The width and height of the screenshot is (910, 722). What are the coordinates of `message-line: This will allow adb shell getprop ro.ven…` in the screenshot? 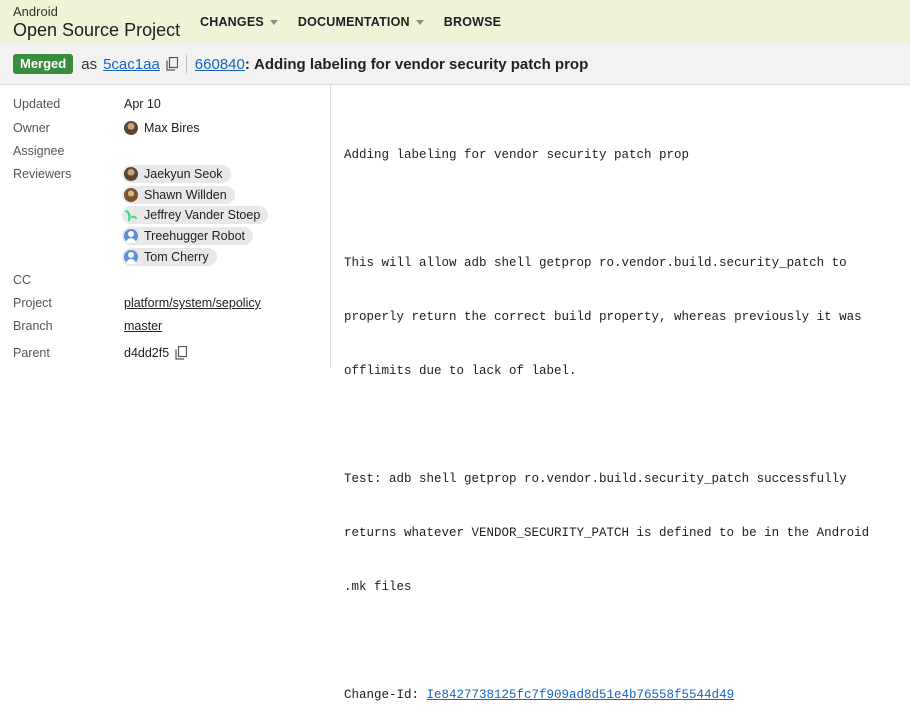 It's located at (595, 263).